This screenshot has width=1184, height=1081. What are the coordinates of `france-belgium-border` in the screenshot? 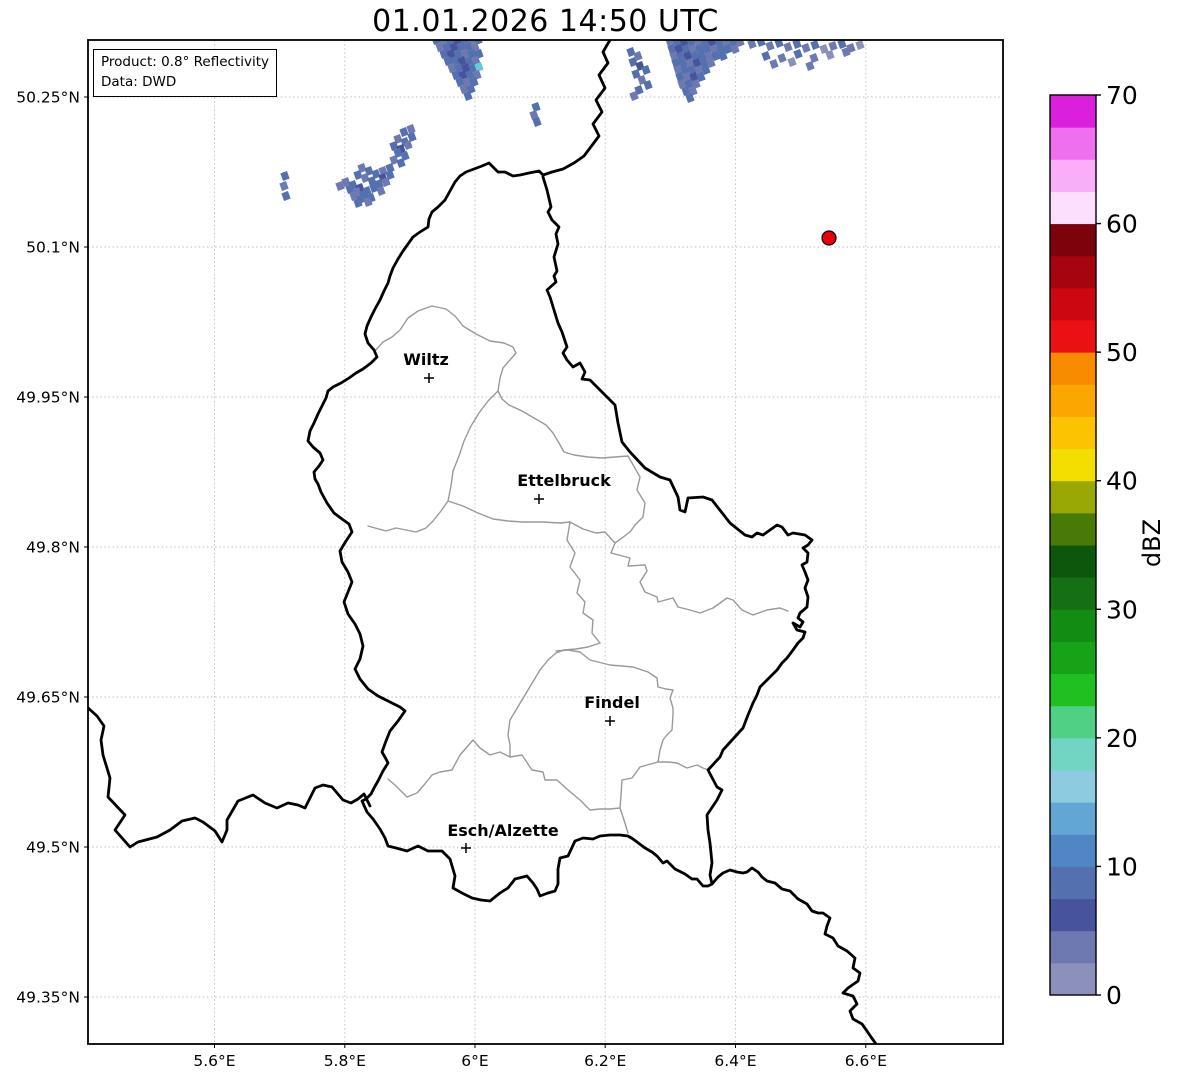 It's located at (230, 777).